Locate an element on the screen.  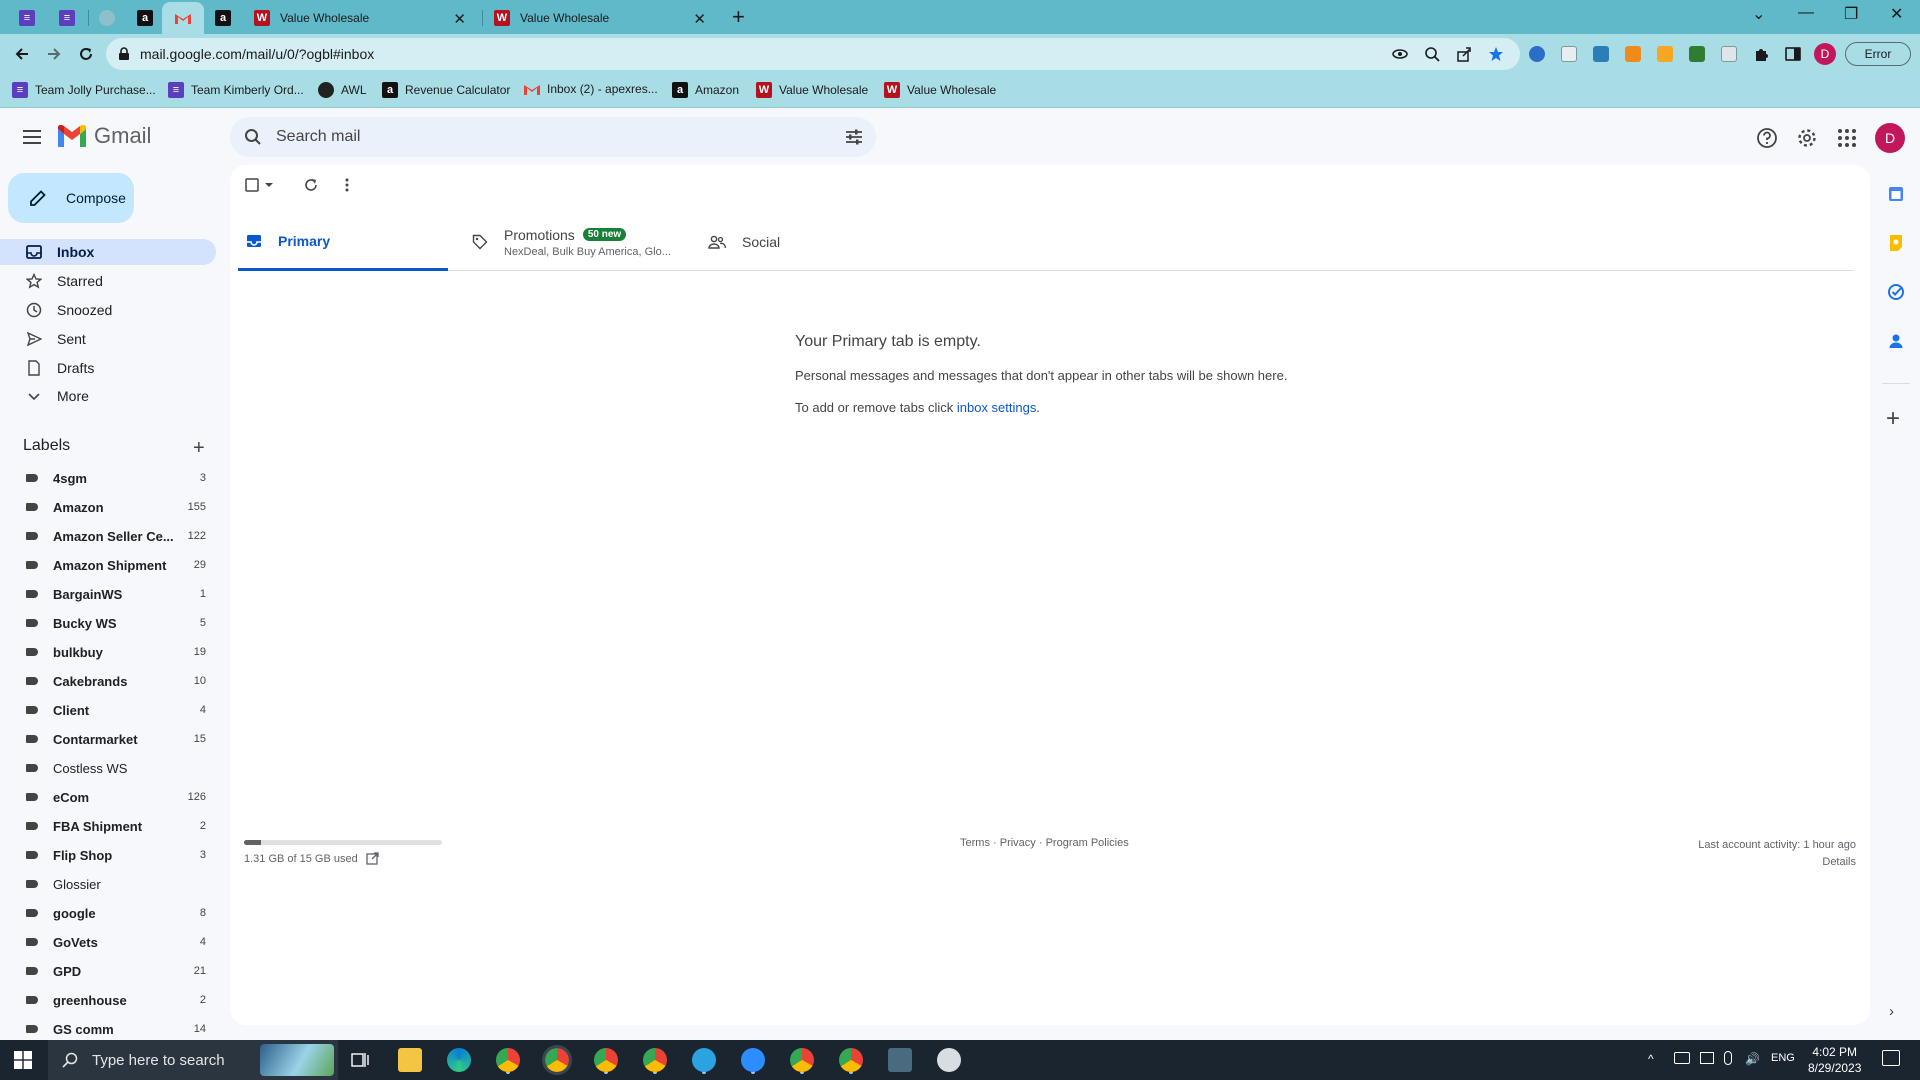
calendar-icon is located at coordinates (1896, 194).